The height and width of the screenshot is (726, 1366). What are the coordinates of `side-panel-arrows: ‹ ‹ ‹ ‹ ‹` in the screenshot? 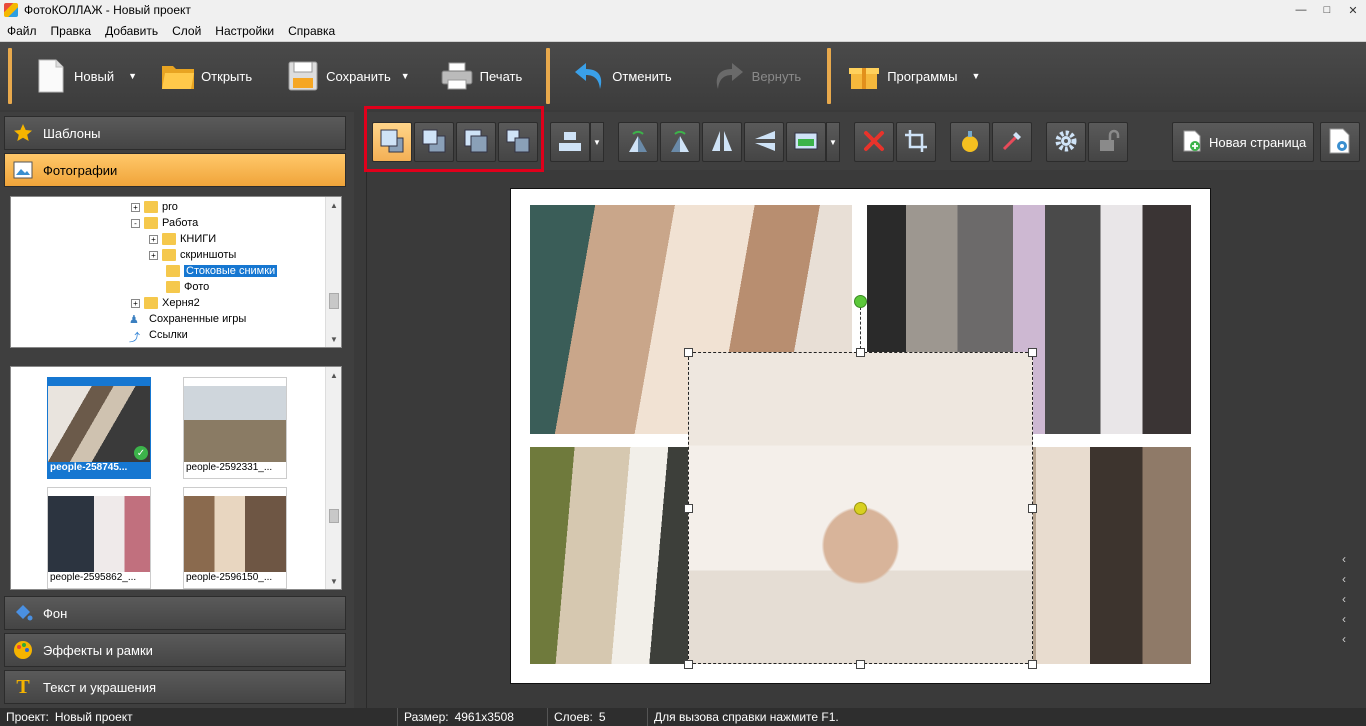 It's located at (1344, 599).